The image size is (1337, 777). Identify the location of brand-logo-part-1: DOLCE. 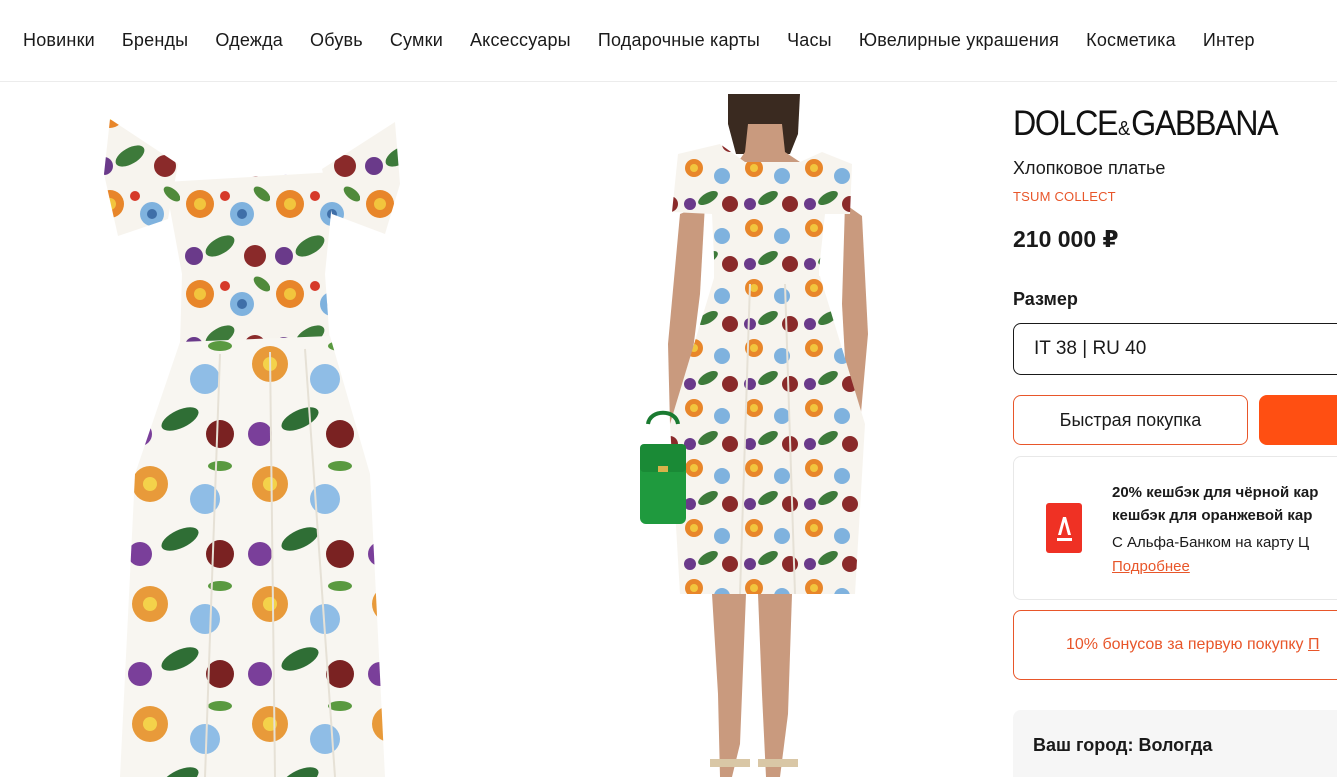
(1065, 123).